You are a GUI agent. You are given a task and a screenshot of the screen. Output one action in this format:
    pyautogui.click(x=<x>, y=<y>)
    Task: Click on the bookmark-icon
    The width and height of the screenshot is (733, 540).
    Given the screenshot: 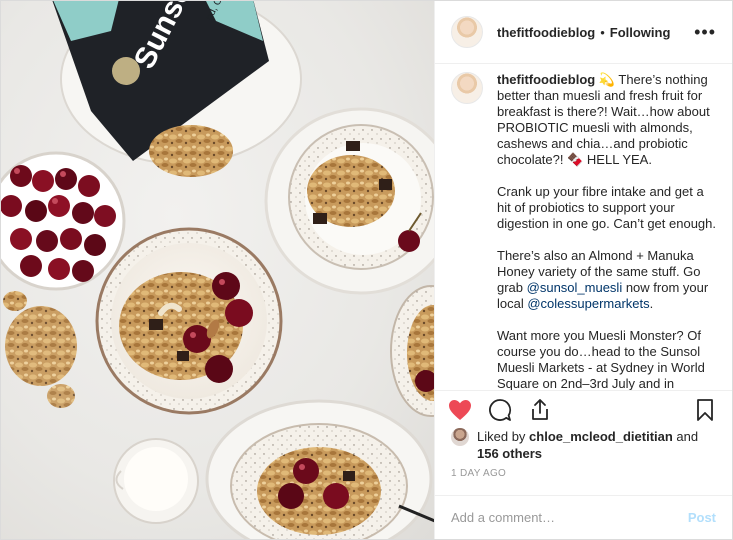 What is the action you would take?
    pyautogui.click(x=705, y=410)
    